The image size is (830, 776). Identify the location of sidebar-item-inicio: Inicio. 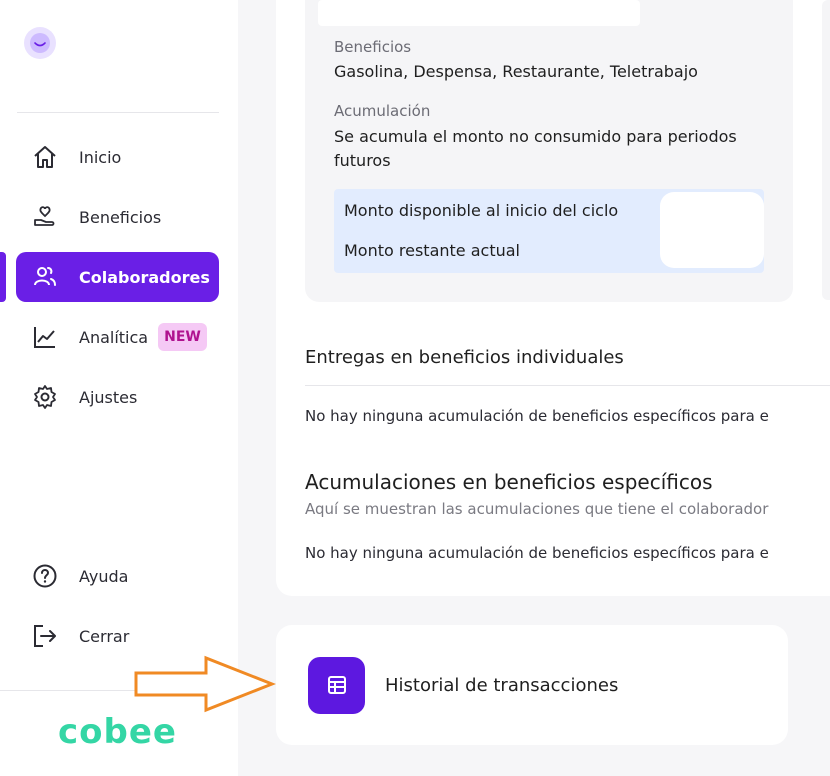
(117, 157).